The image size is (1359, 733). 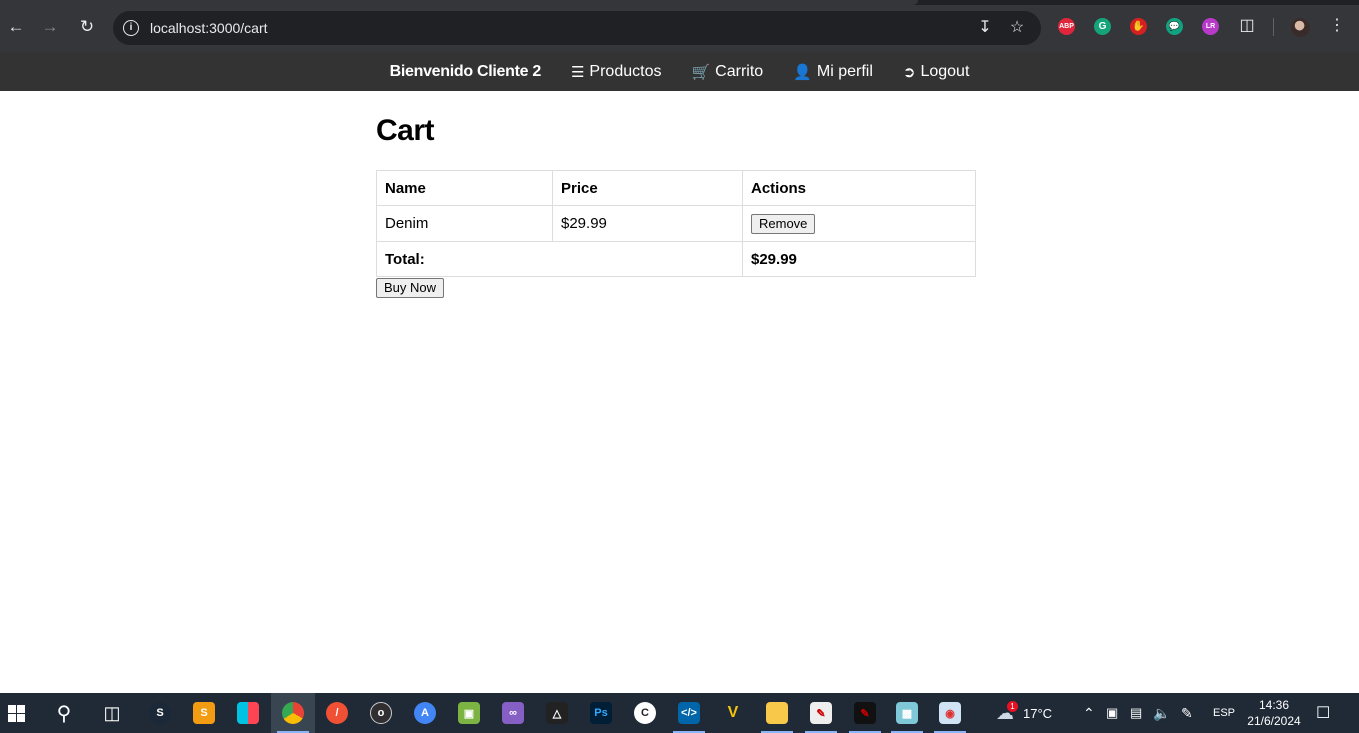 I want to click on nav-logout-label: Logout, so click(x=945, y=71).